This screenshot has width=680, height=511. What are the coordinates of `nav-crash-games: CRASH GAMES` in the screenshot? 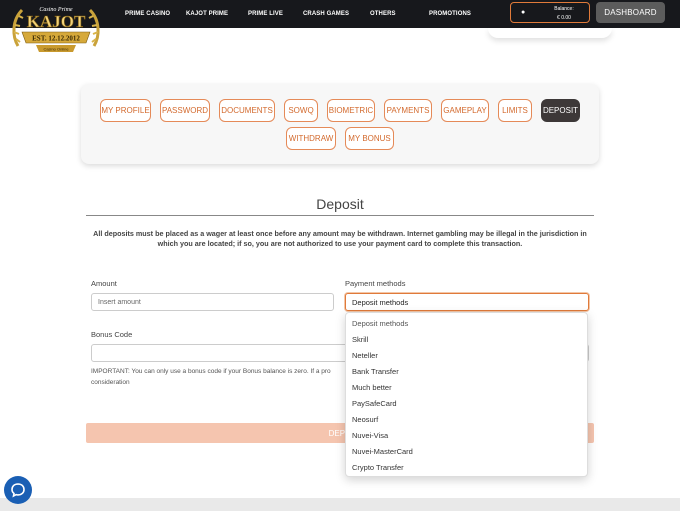 It's located at (326, 14).